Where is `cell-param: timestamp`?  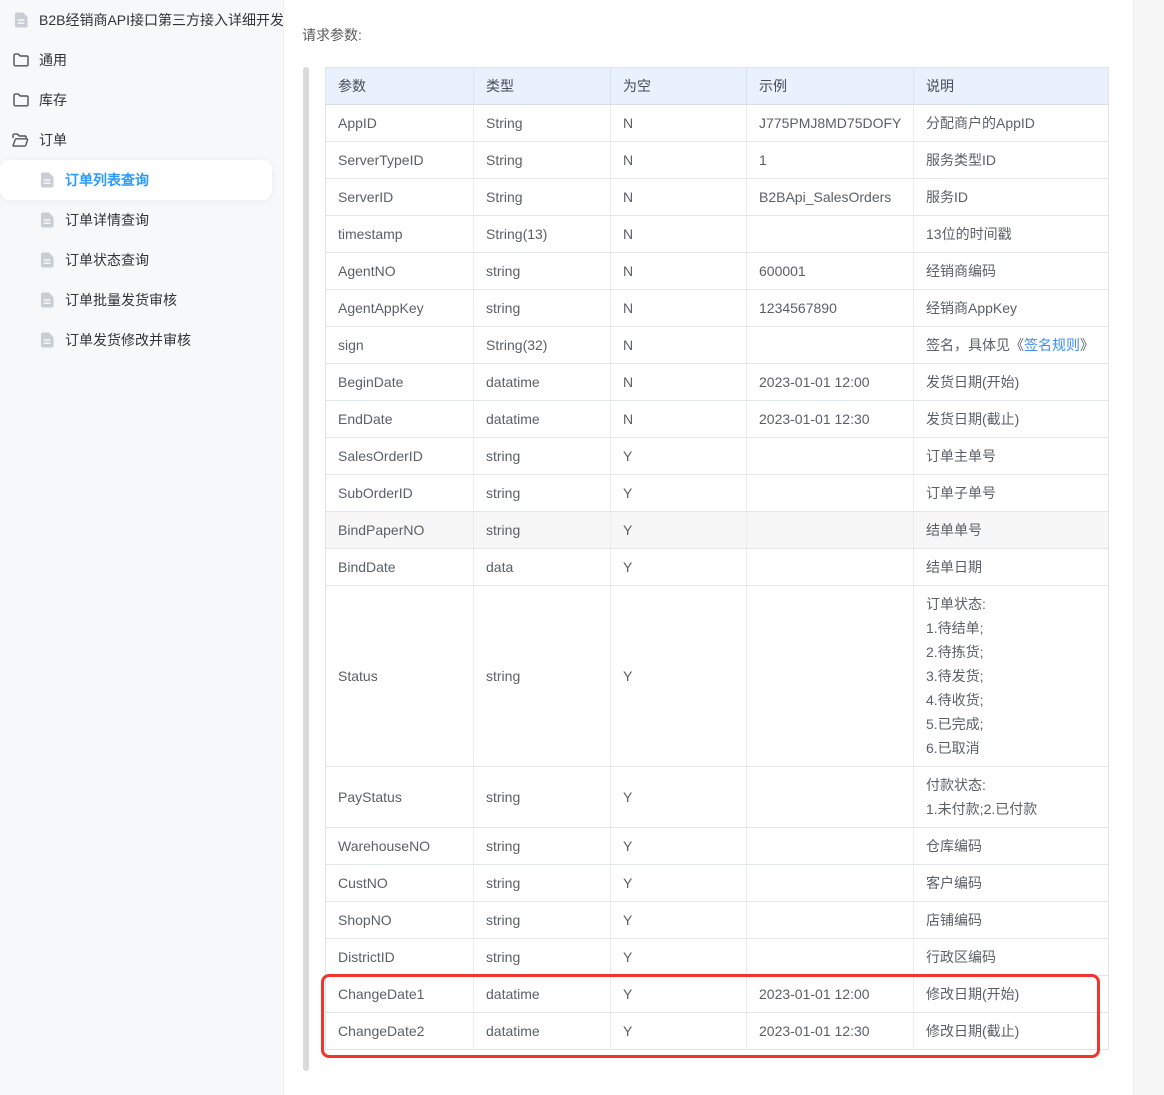 cell-param: timestamp is located at coordinates (399, 234).